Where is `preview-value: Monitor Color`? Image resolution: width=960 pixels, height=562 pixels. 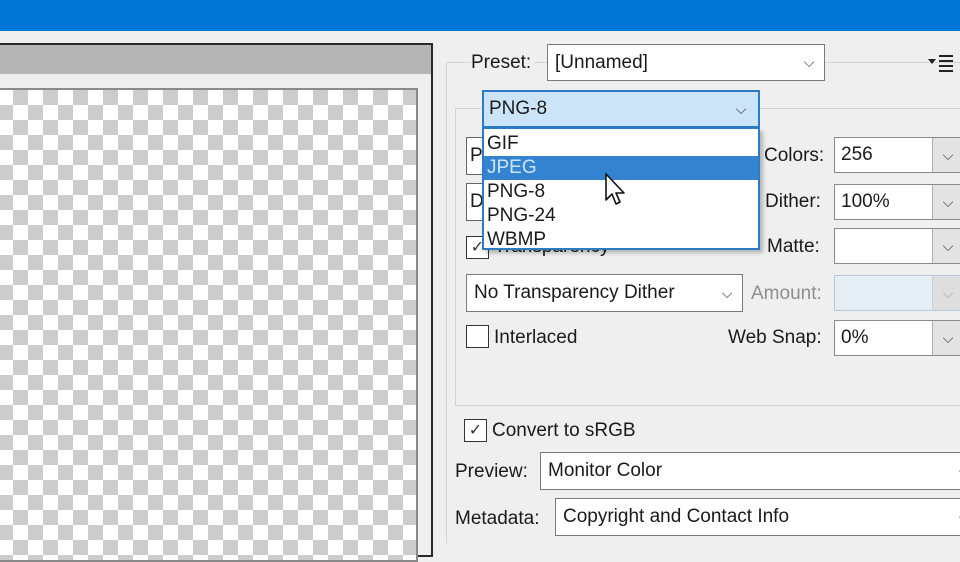
preview-value: Monitor Color is located at coordinates (605, 470).